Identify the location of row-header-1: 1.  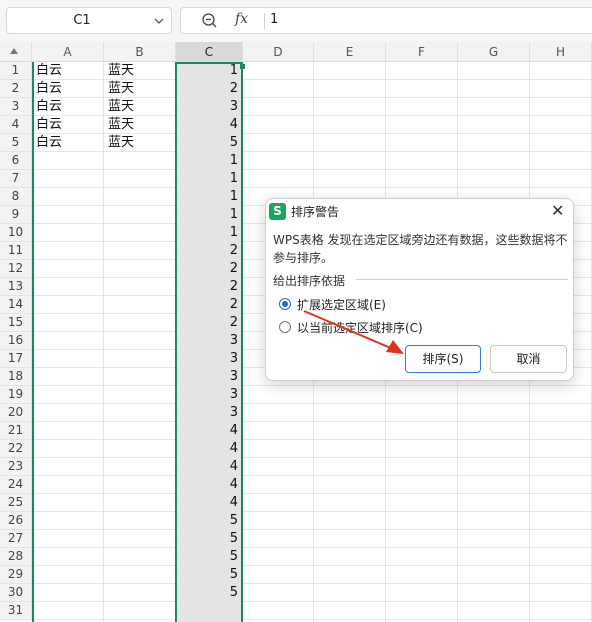
(16, 71).